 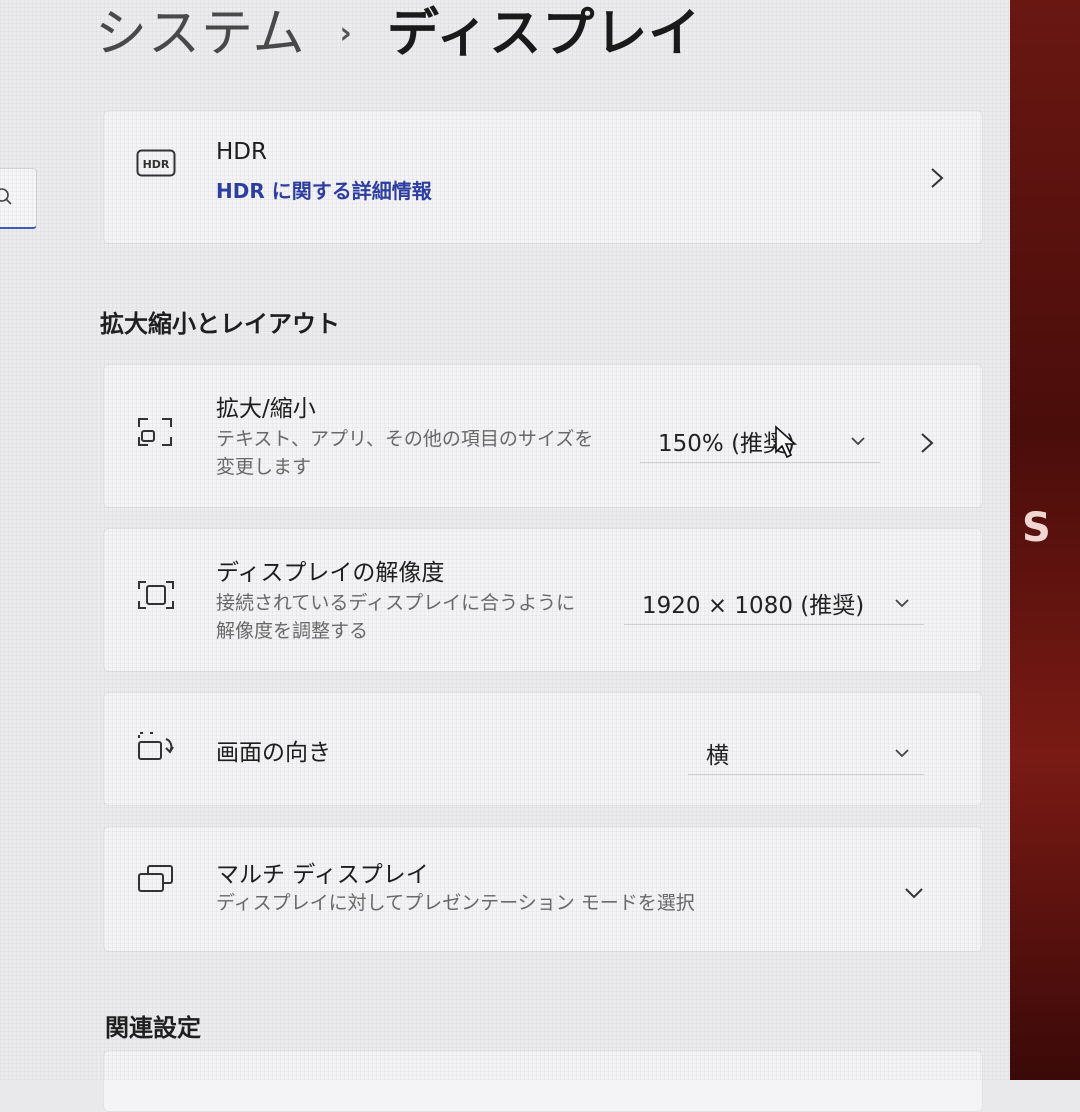 I want to click on resolution-dropdown: 1920 × 1080 (推奨), so click(x=774, y=603).